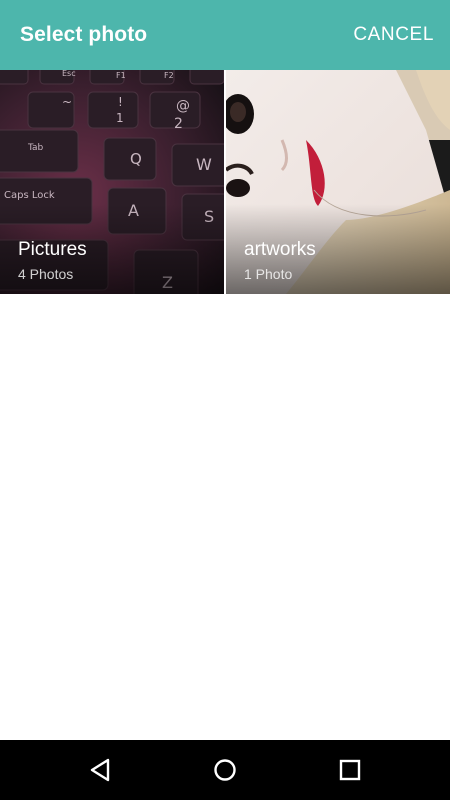 The image size is (450, 800). I want to click on cancel-button: CANCEL, so click(393, 35).